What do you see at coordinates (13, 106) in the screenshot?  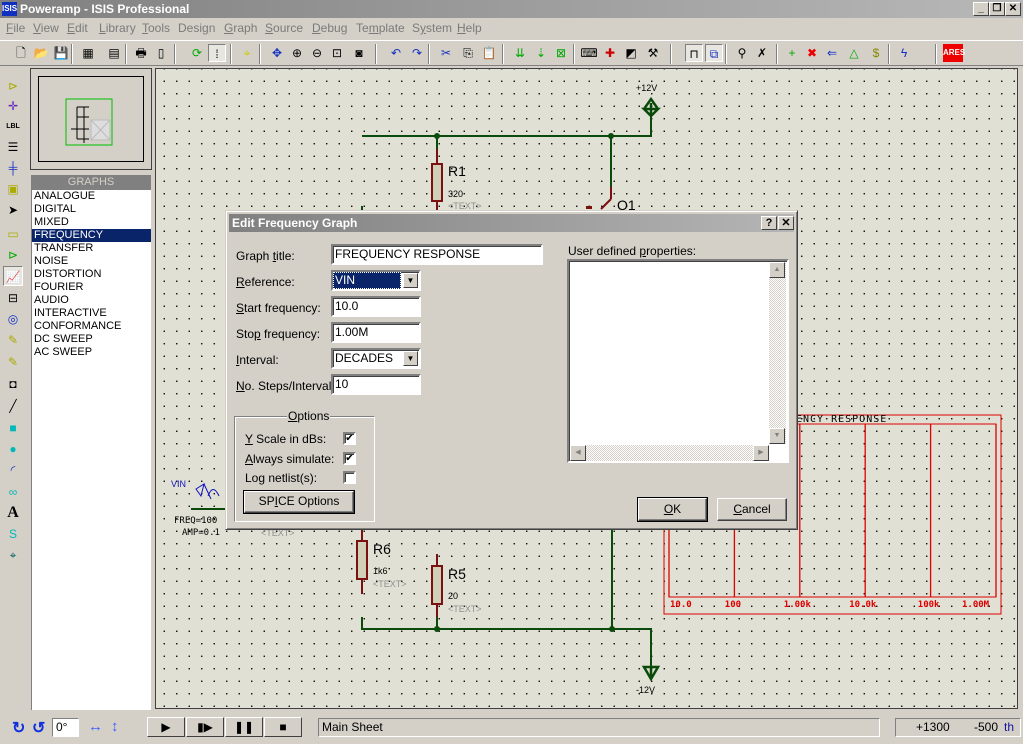 I see `junction-tool-icon: ✛` at bounding box center [13, 106].